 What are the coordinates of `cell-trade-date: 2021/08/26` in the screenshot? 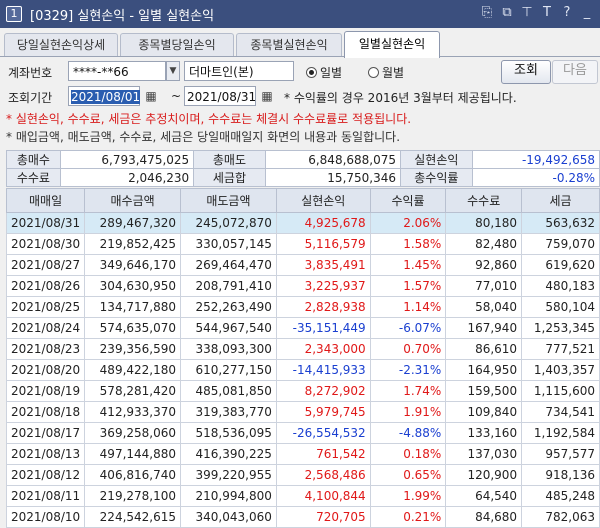 It's located at (45, 286).